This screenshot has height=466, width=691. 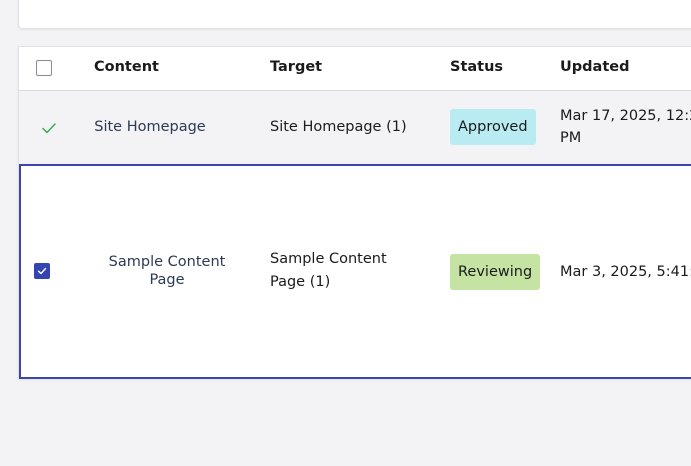 I want to click on column-header-content: Content, so click(x=126, y=67).